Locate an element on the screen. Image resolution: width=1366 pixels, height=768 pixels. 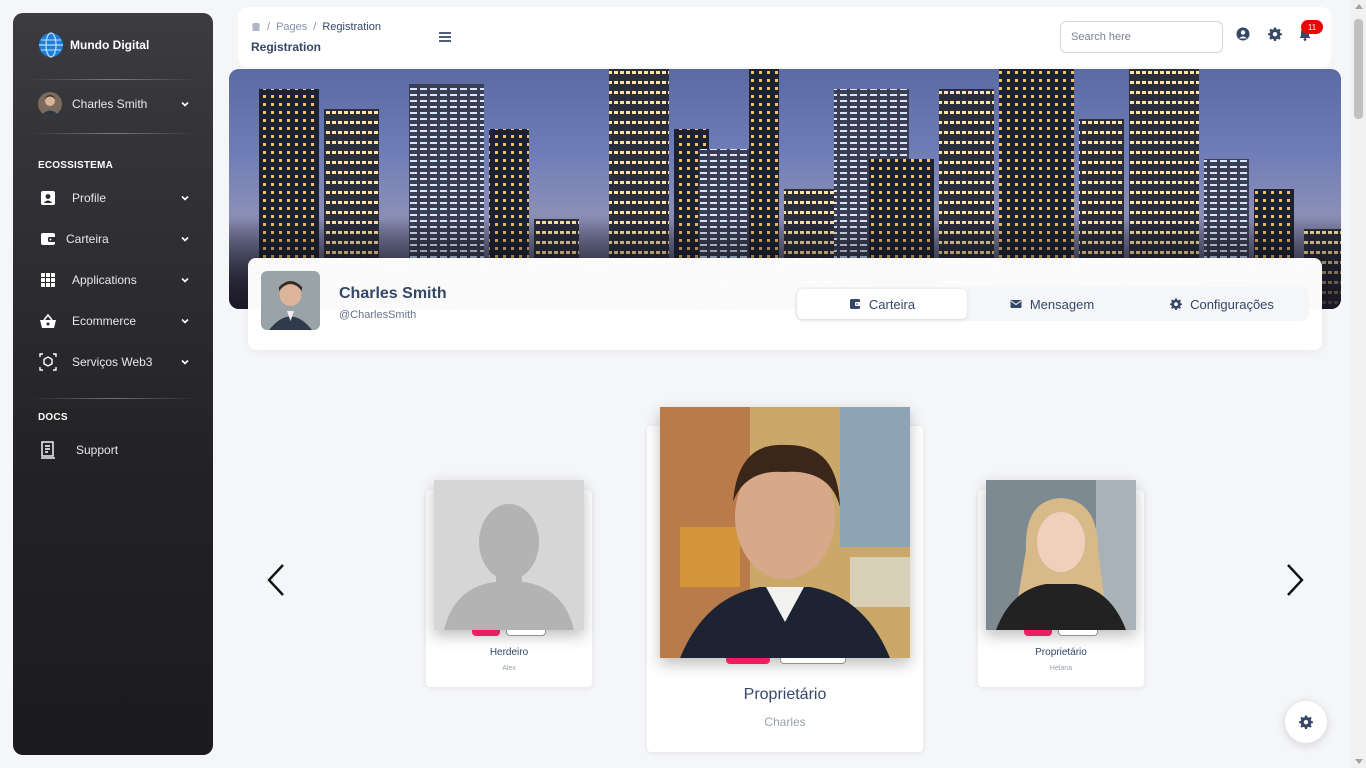
breadcrumb-parent: Pages is located at coordinates (291, 27).